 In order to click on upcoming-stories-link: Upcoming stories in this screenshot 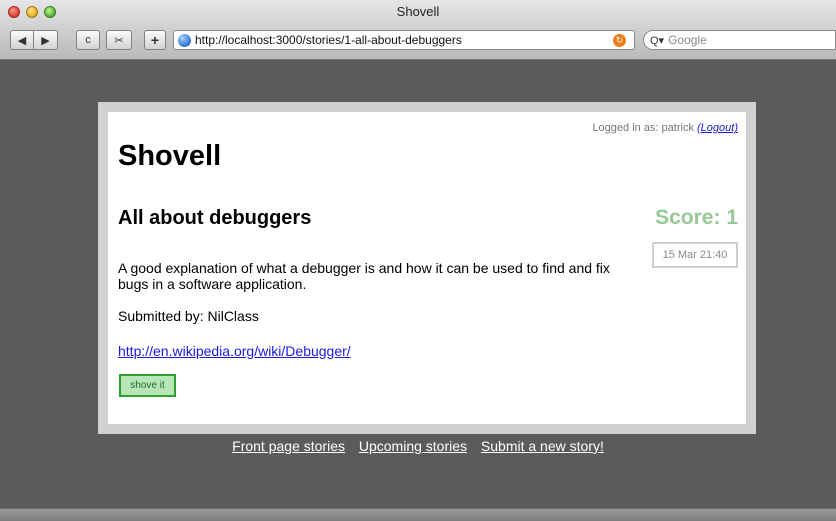, I will do `click(413, 446)`.